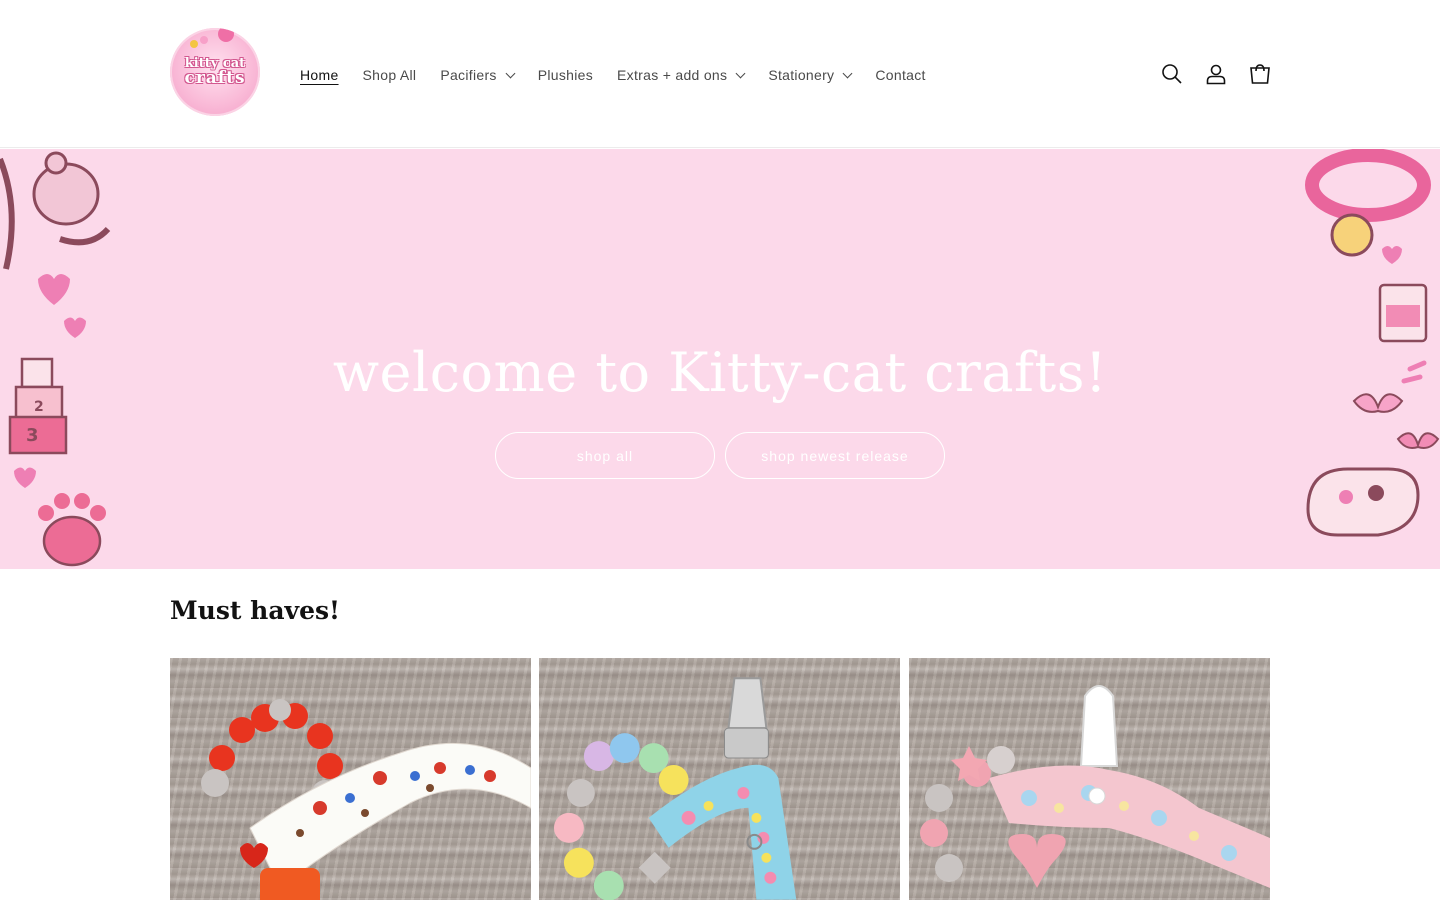  I want to click on nav-pacifiers: Pacifiers, so click(478, 75).